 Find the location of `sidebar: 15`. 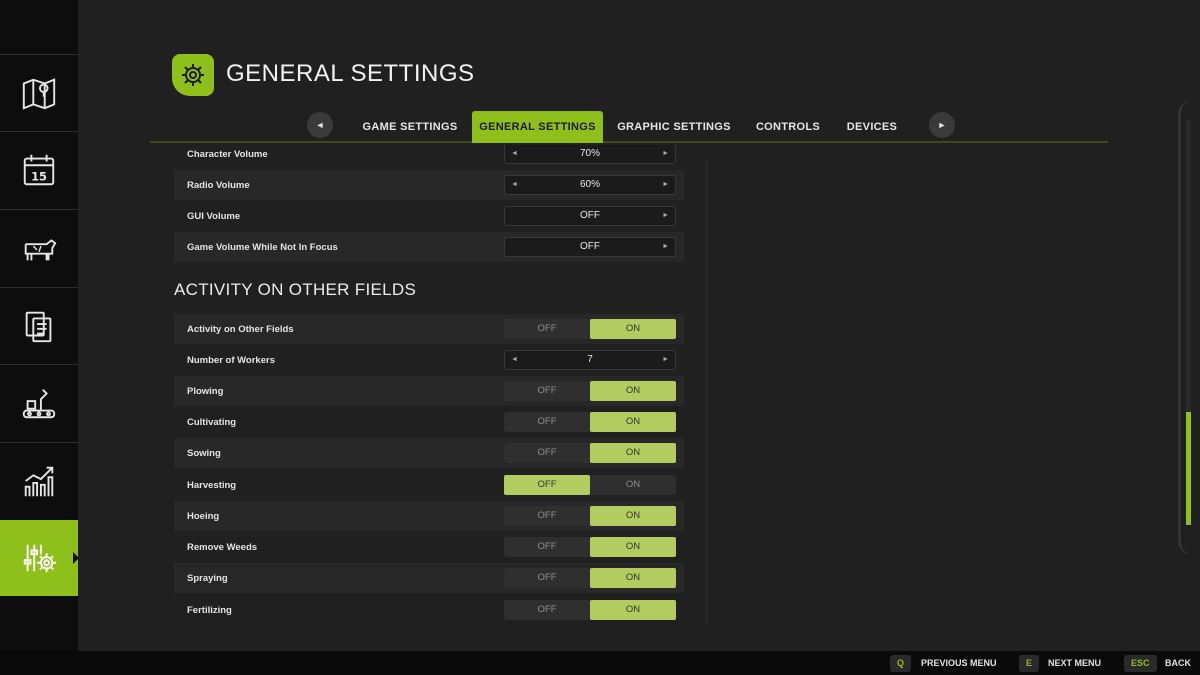

sidebar: 15 is located at coordinates (39, 325).